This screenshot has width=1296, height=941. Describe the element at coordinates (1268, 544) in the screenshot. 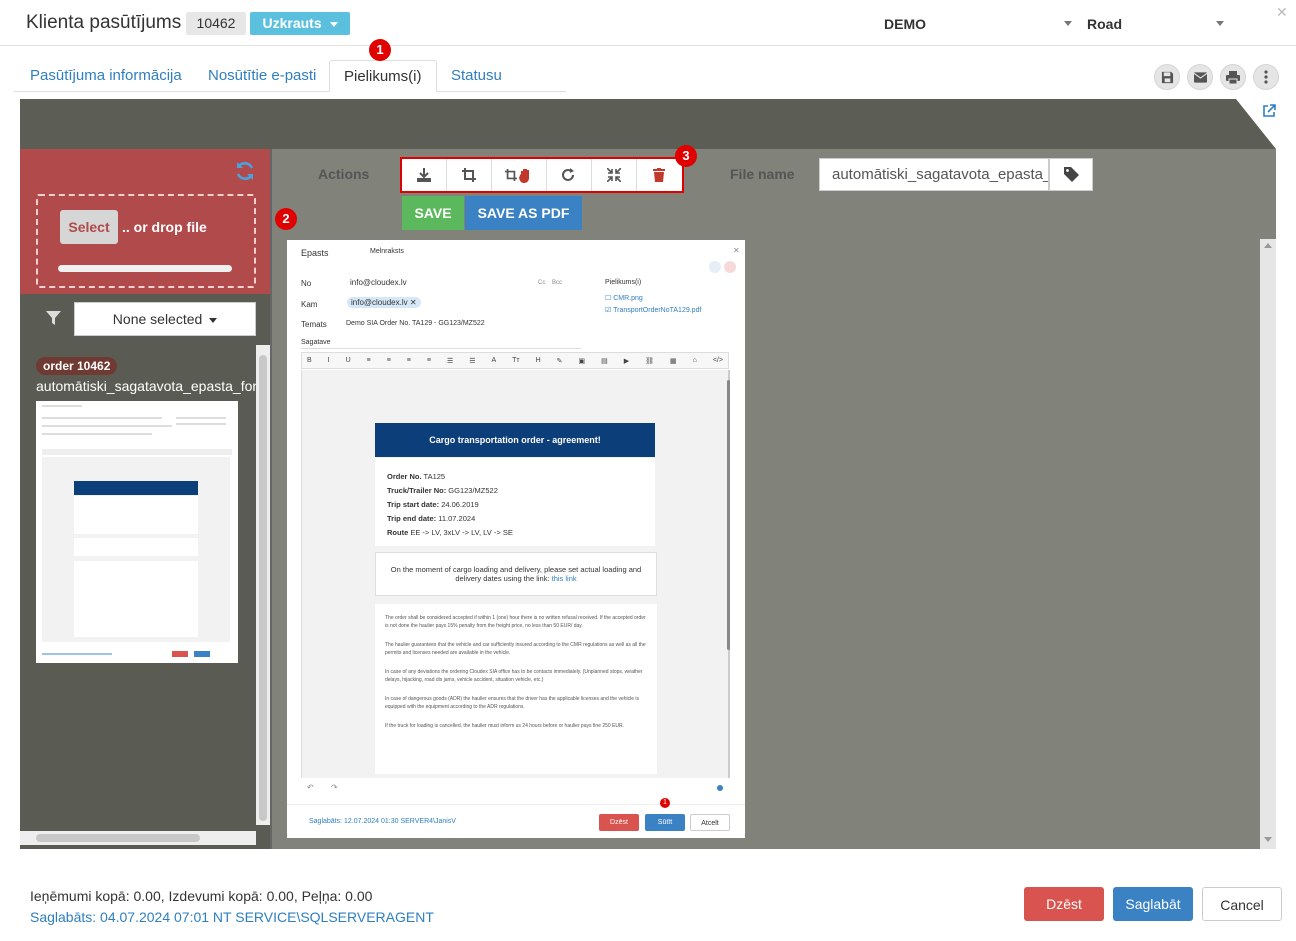

I see `editor-vertical-scrollbar` at that location.